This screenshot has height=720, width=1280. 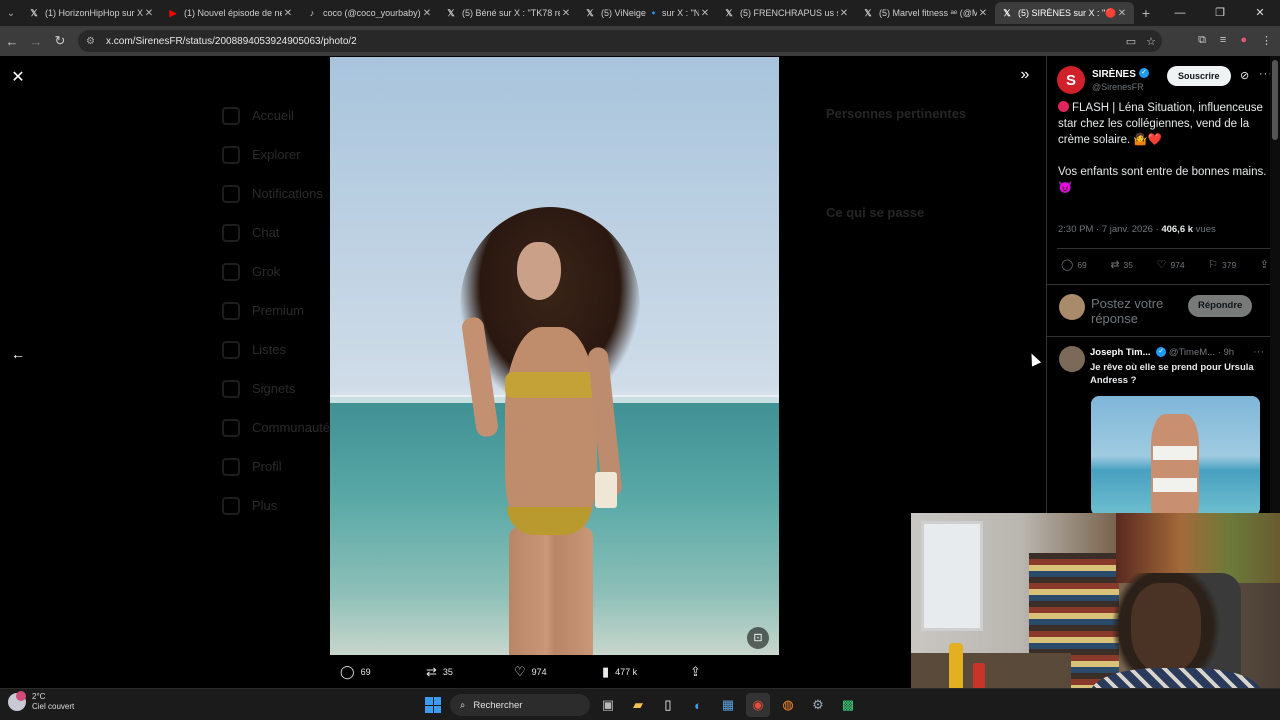 I want to click on grok-explain-icon: ⊘, so click(x=1244, y=75).